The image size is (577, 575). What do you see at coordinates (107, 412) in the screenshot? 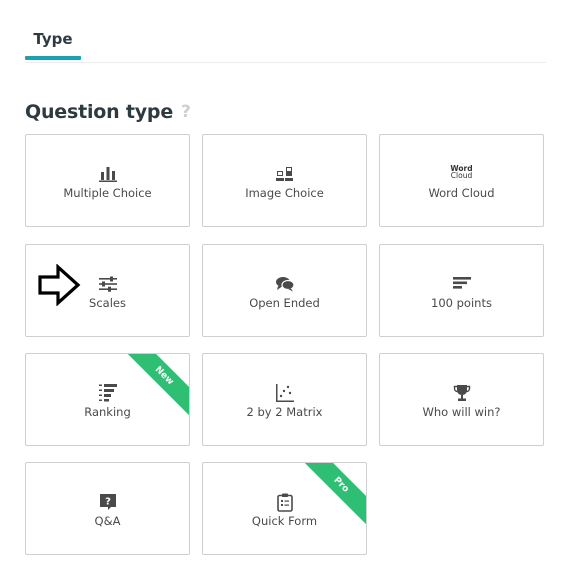
I see `card-label: Ranking` at bounding box center [107, 412].